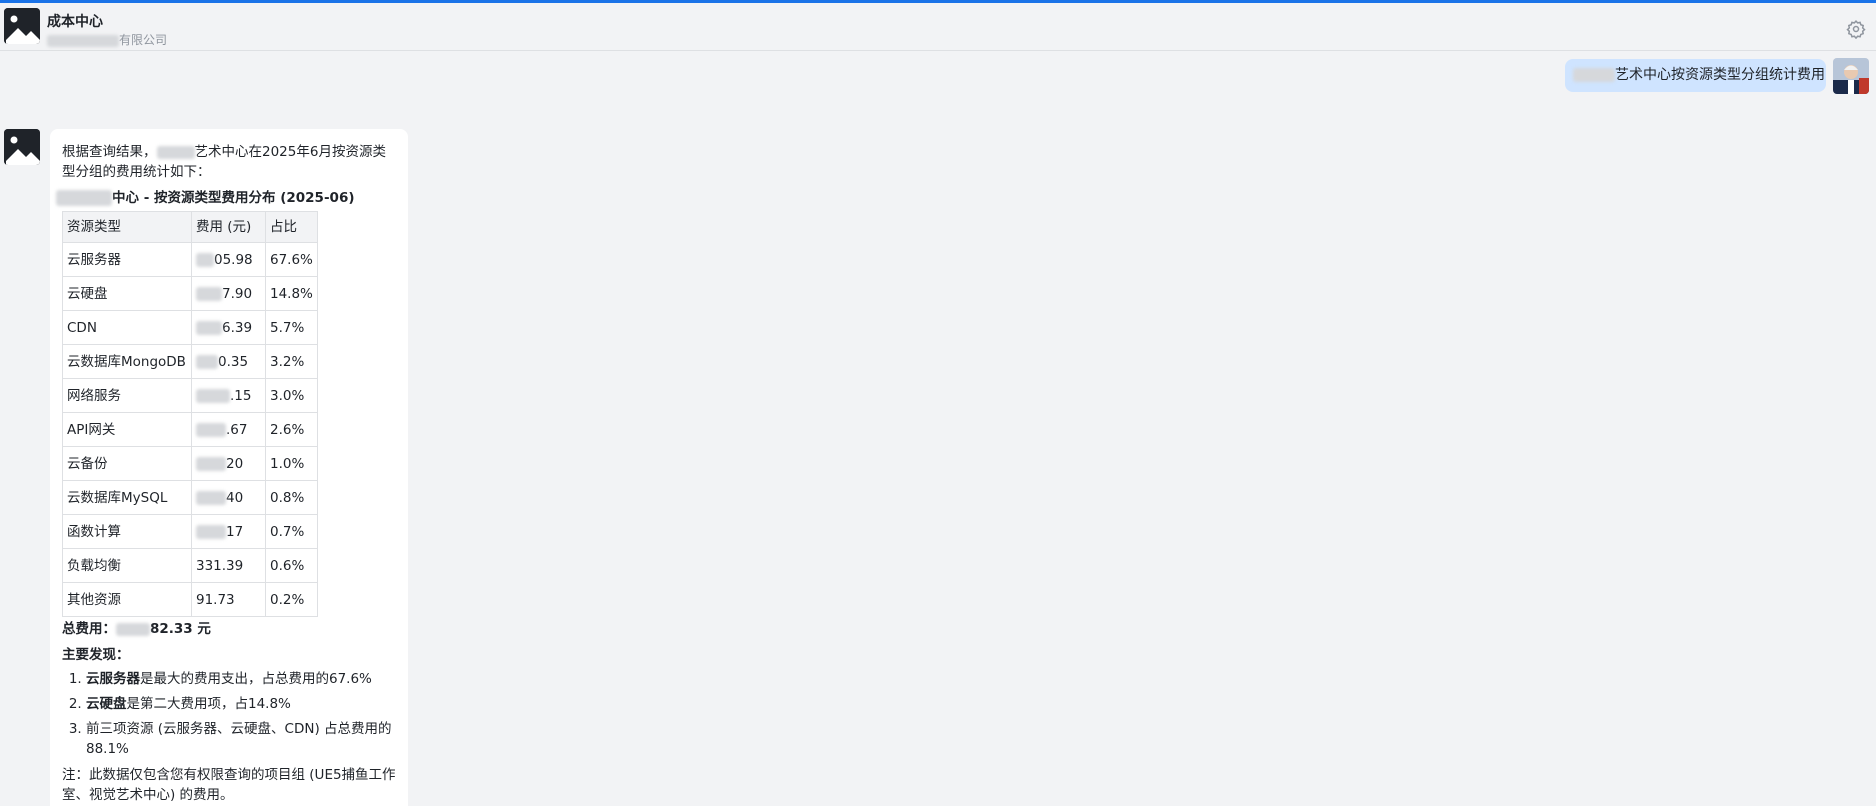 The height and width of the screenshot is (806, 1876). Describe the element at coordinates (291, 361) in the screenshot. I see `cell-share: 3.2%` at that location.